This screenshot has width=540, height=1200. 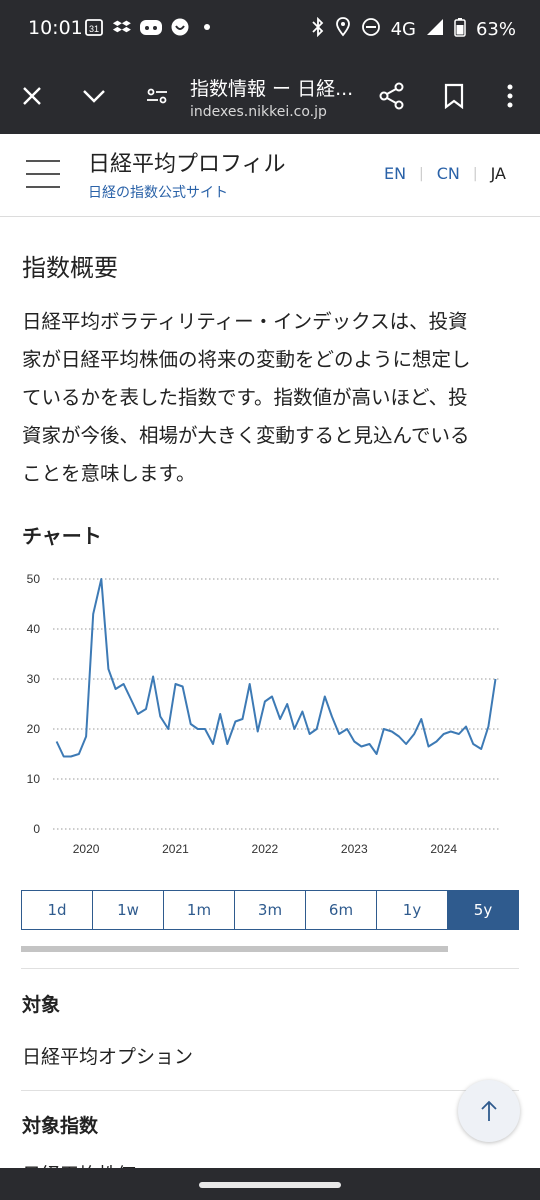 I want to click on share-icon, so click(x=391, y=96).